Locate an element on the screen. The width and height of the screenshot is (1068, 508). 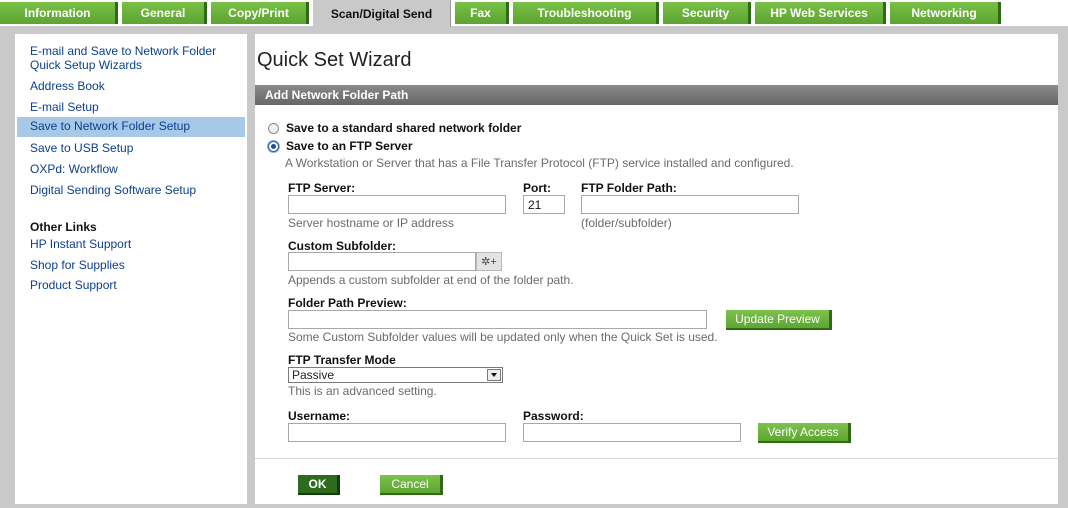
tab-fax: Fax is located at coordinates (482, 13).